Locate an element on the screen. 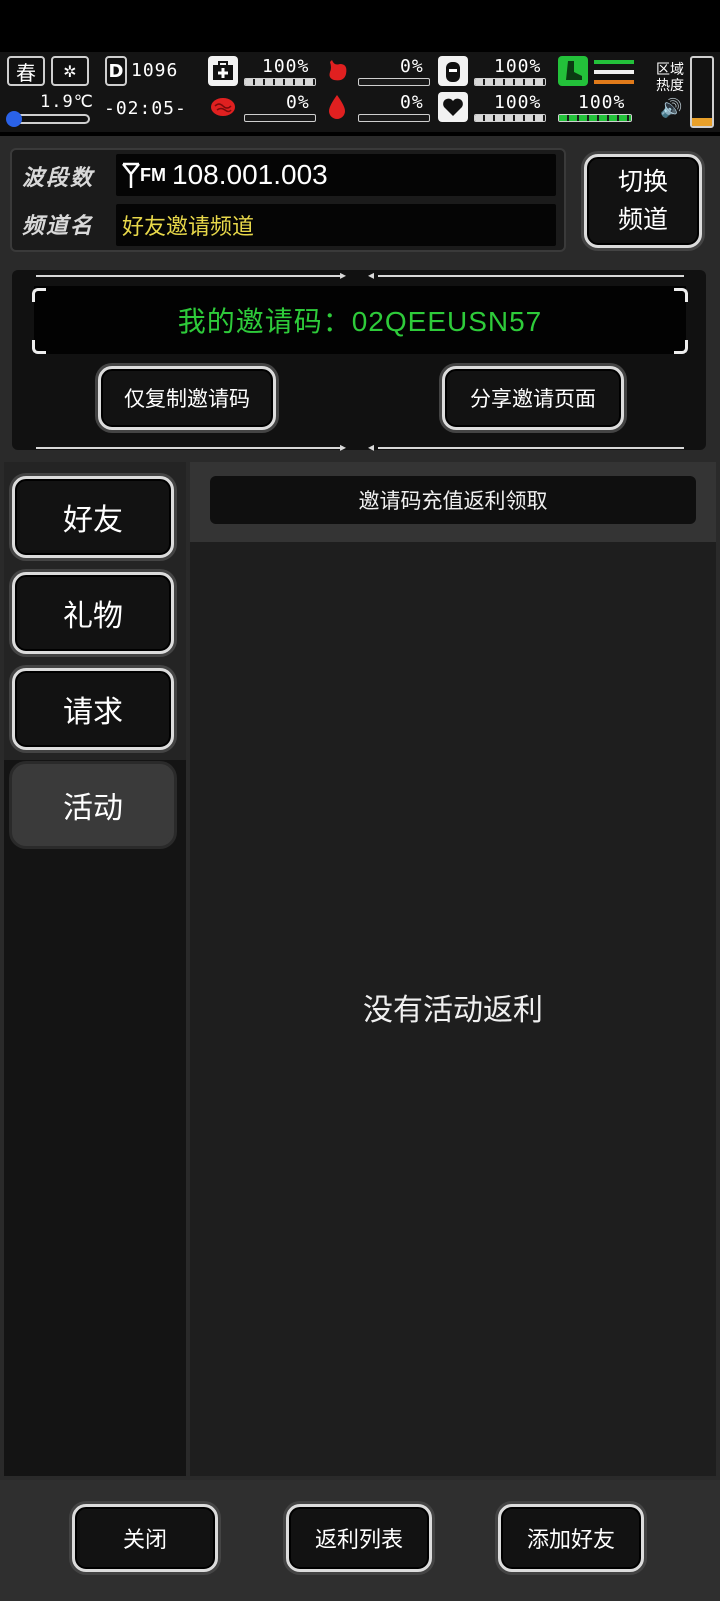 Image resolution: width=720 pixels, height=1601 pixels. channel-field: 好友邀请频道 is located at coordinates (336, 225).